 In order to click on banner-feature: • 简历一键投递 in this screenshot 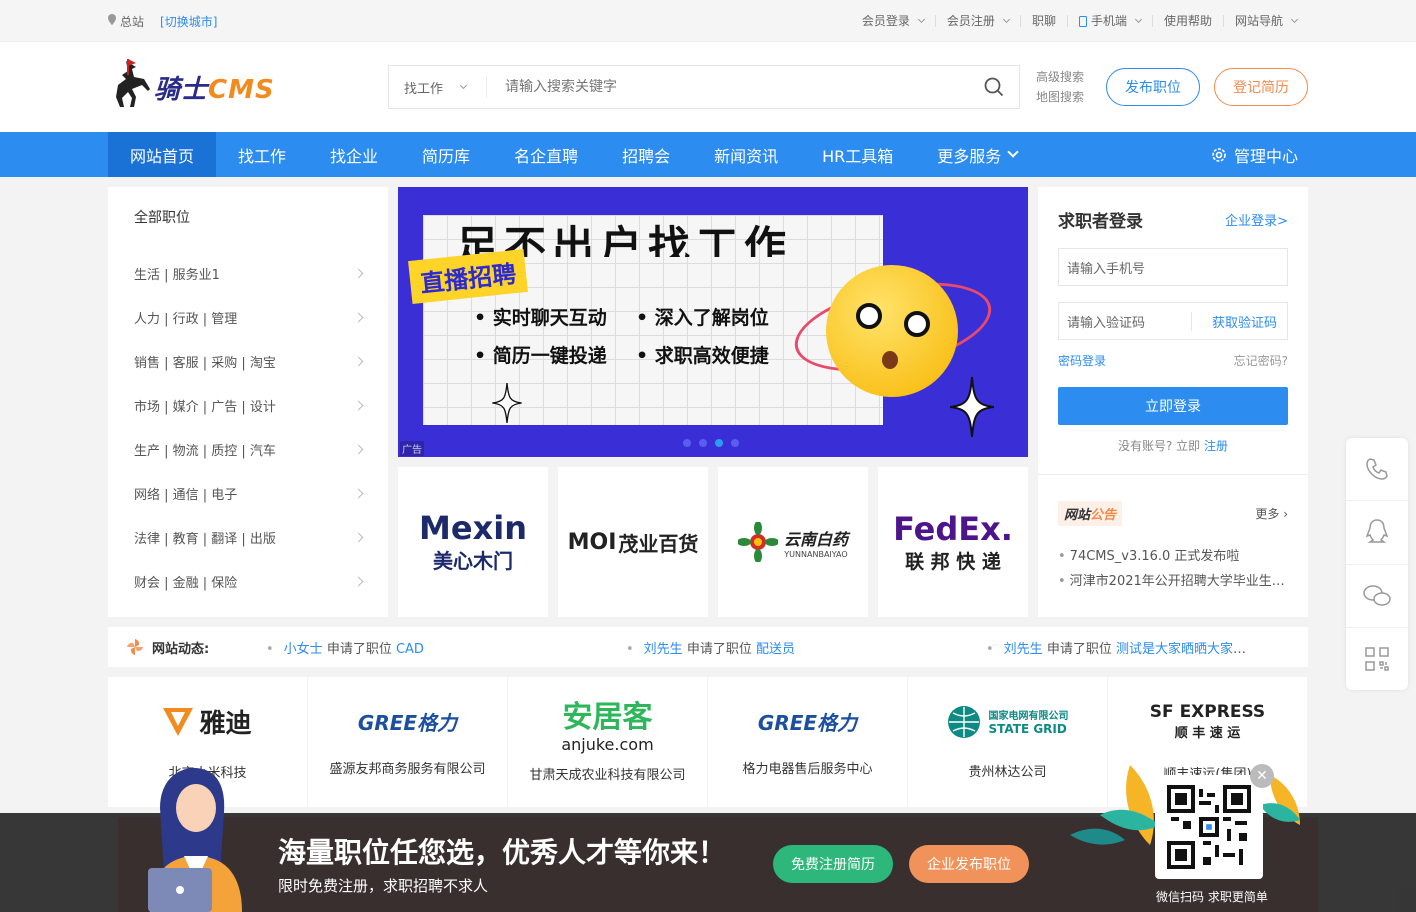, I will do `click(540, 356)`.